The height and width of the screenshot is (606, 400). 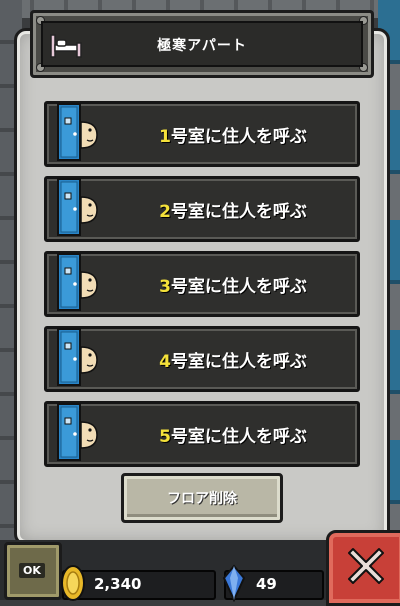 I want to click on coin-amount: 2,340, so click(x=118, y=584).